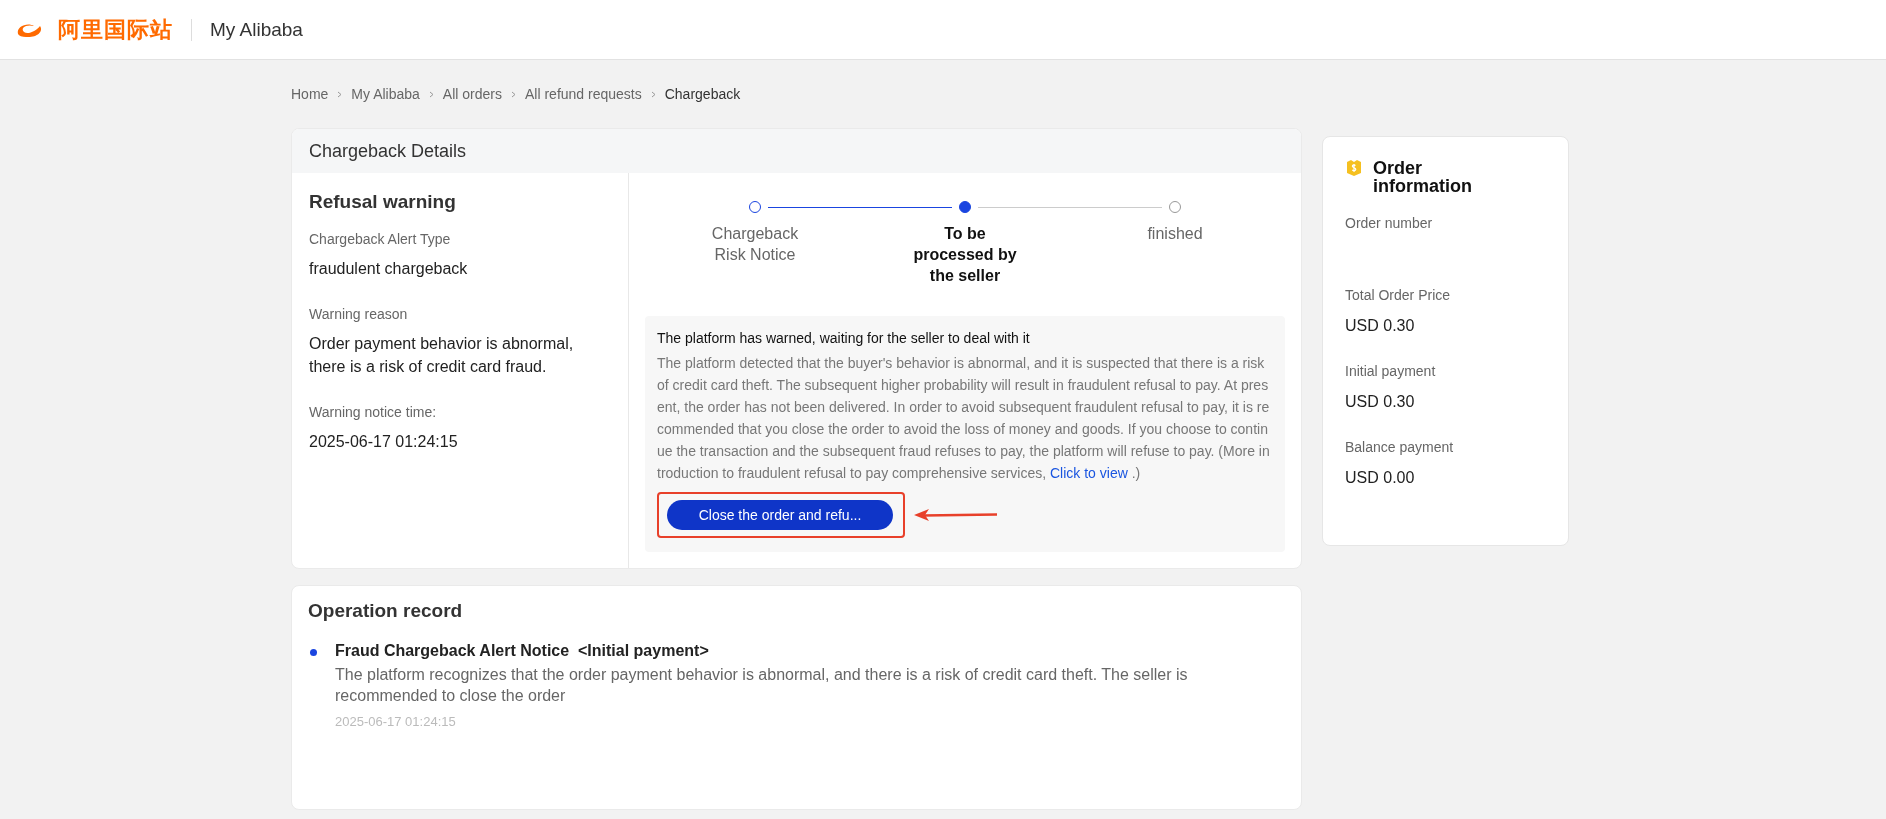 This screenshot has width=1886, height=819. Describe the element at coordinates (964, 418) in the screenshot. I see `notice-text: The platform detected that the buyer's behavior is abnormal, and it is suspected that there is a risk of credit card theft. The subsequent higher probability will result in fraudulent refusal to pay. At present, the order has not been delivered. In order to avoid subsequent fraudulent refusal to pay, it is recommended that you close the order to avoid the loss of money and goods. If you choose to continue the transaction and the subsequent fraud refuses to pay, the platform will refuse to pay. (More introduction to fraudulent refusal to pay comprehensive services, Click to view .)` at that location.